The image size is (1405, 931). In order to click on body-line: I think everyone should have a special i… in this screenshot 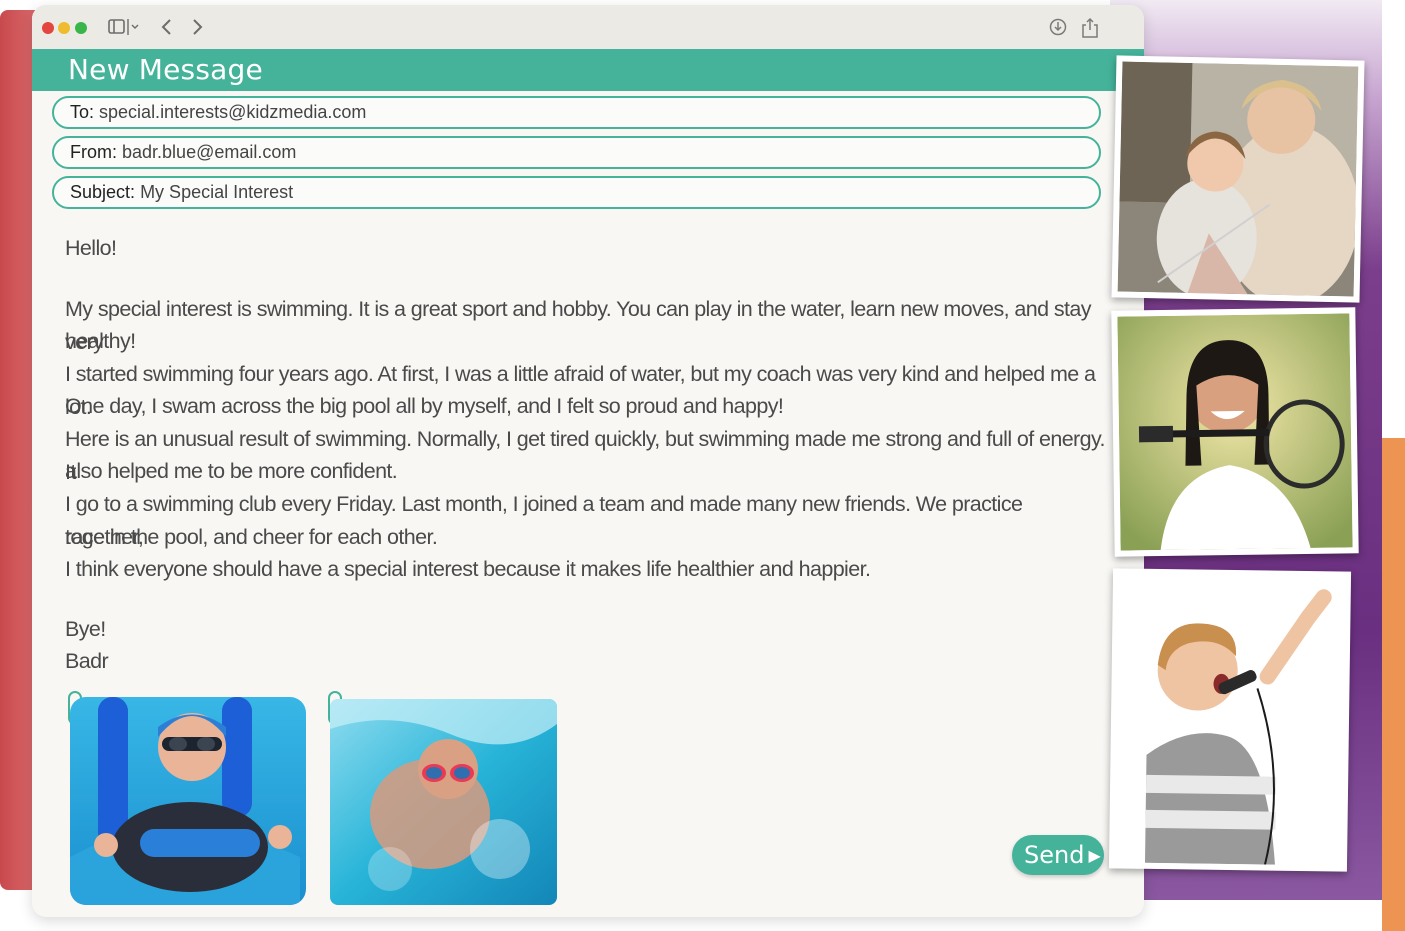, I will do `click(468, 569)`.